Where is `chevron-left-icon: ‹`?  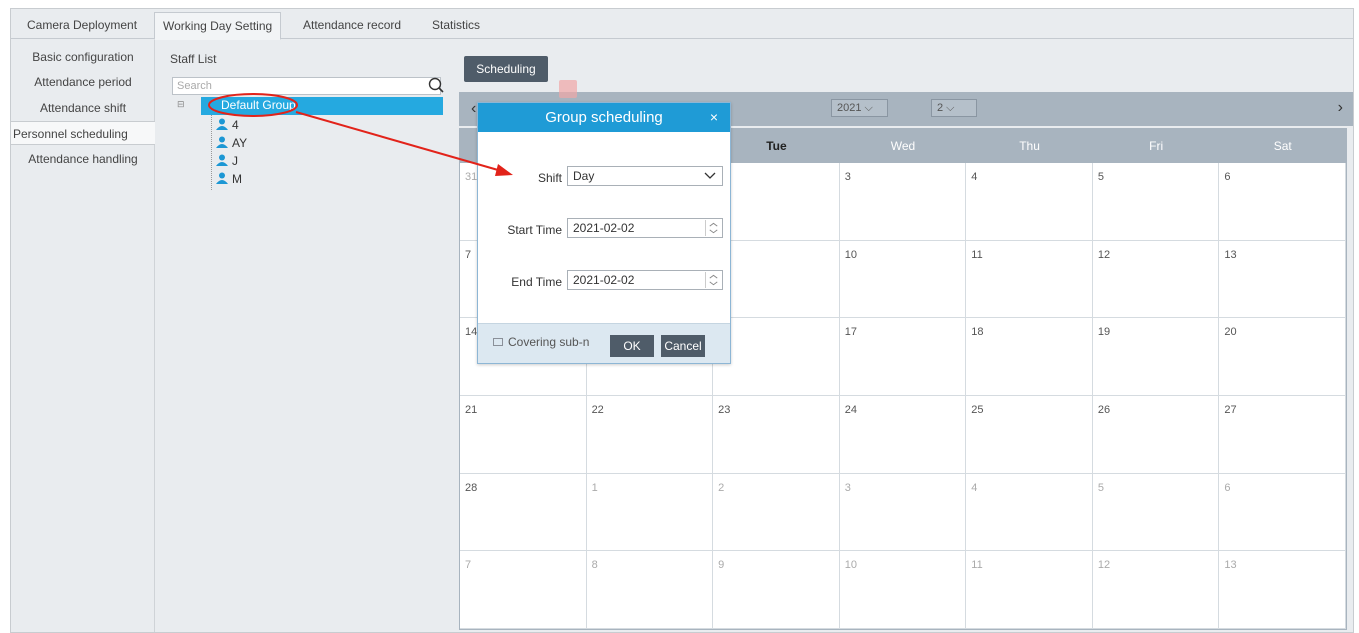
chevron-left-icon: ‹ is located at coordinates (473, 109).